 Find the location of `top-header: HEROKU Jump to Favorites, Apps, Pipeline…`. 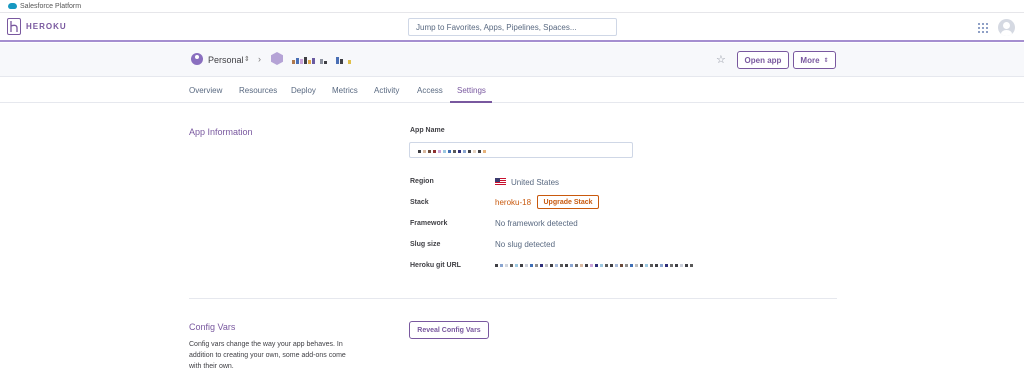

top-header: HEROKU Jump to Favorites, Apps, Pipeline… is located at coordinates (512, 27).